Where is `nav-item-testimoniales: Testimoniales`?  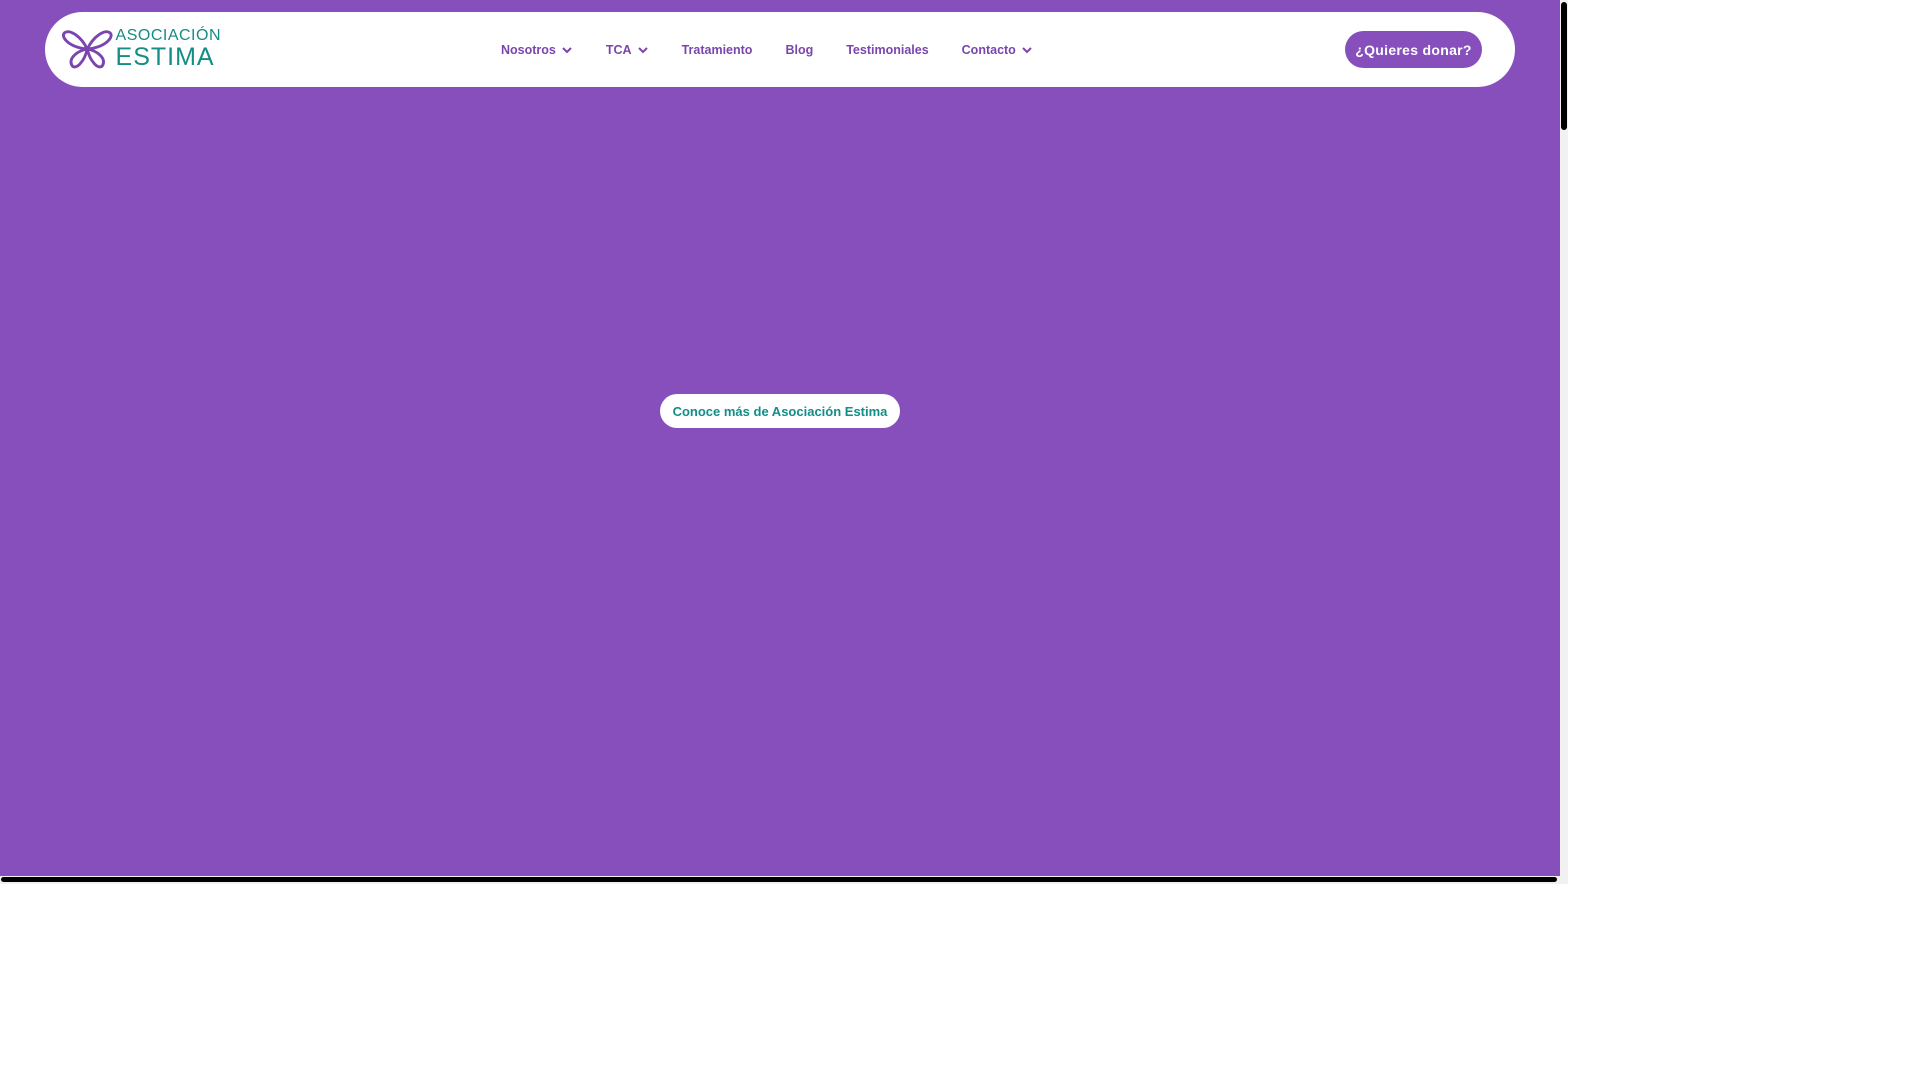 nav-item-testimoniales: Testimoniales is located at coordinates (887, 50).